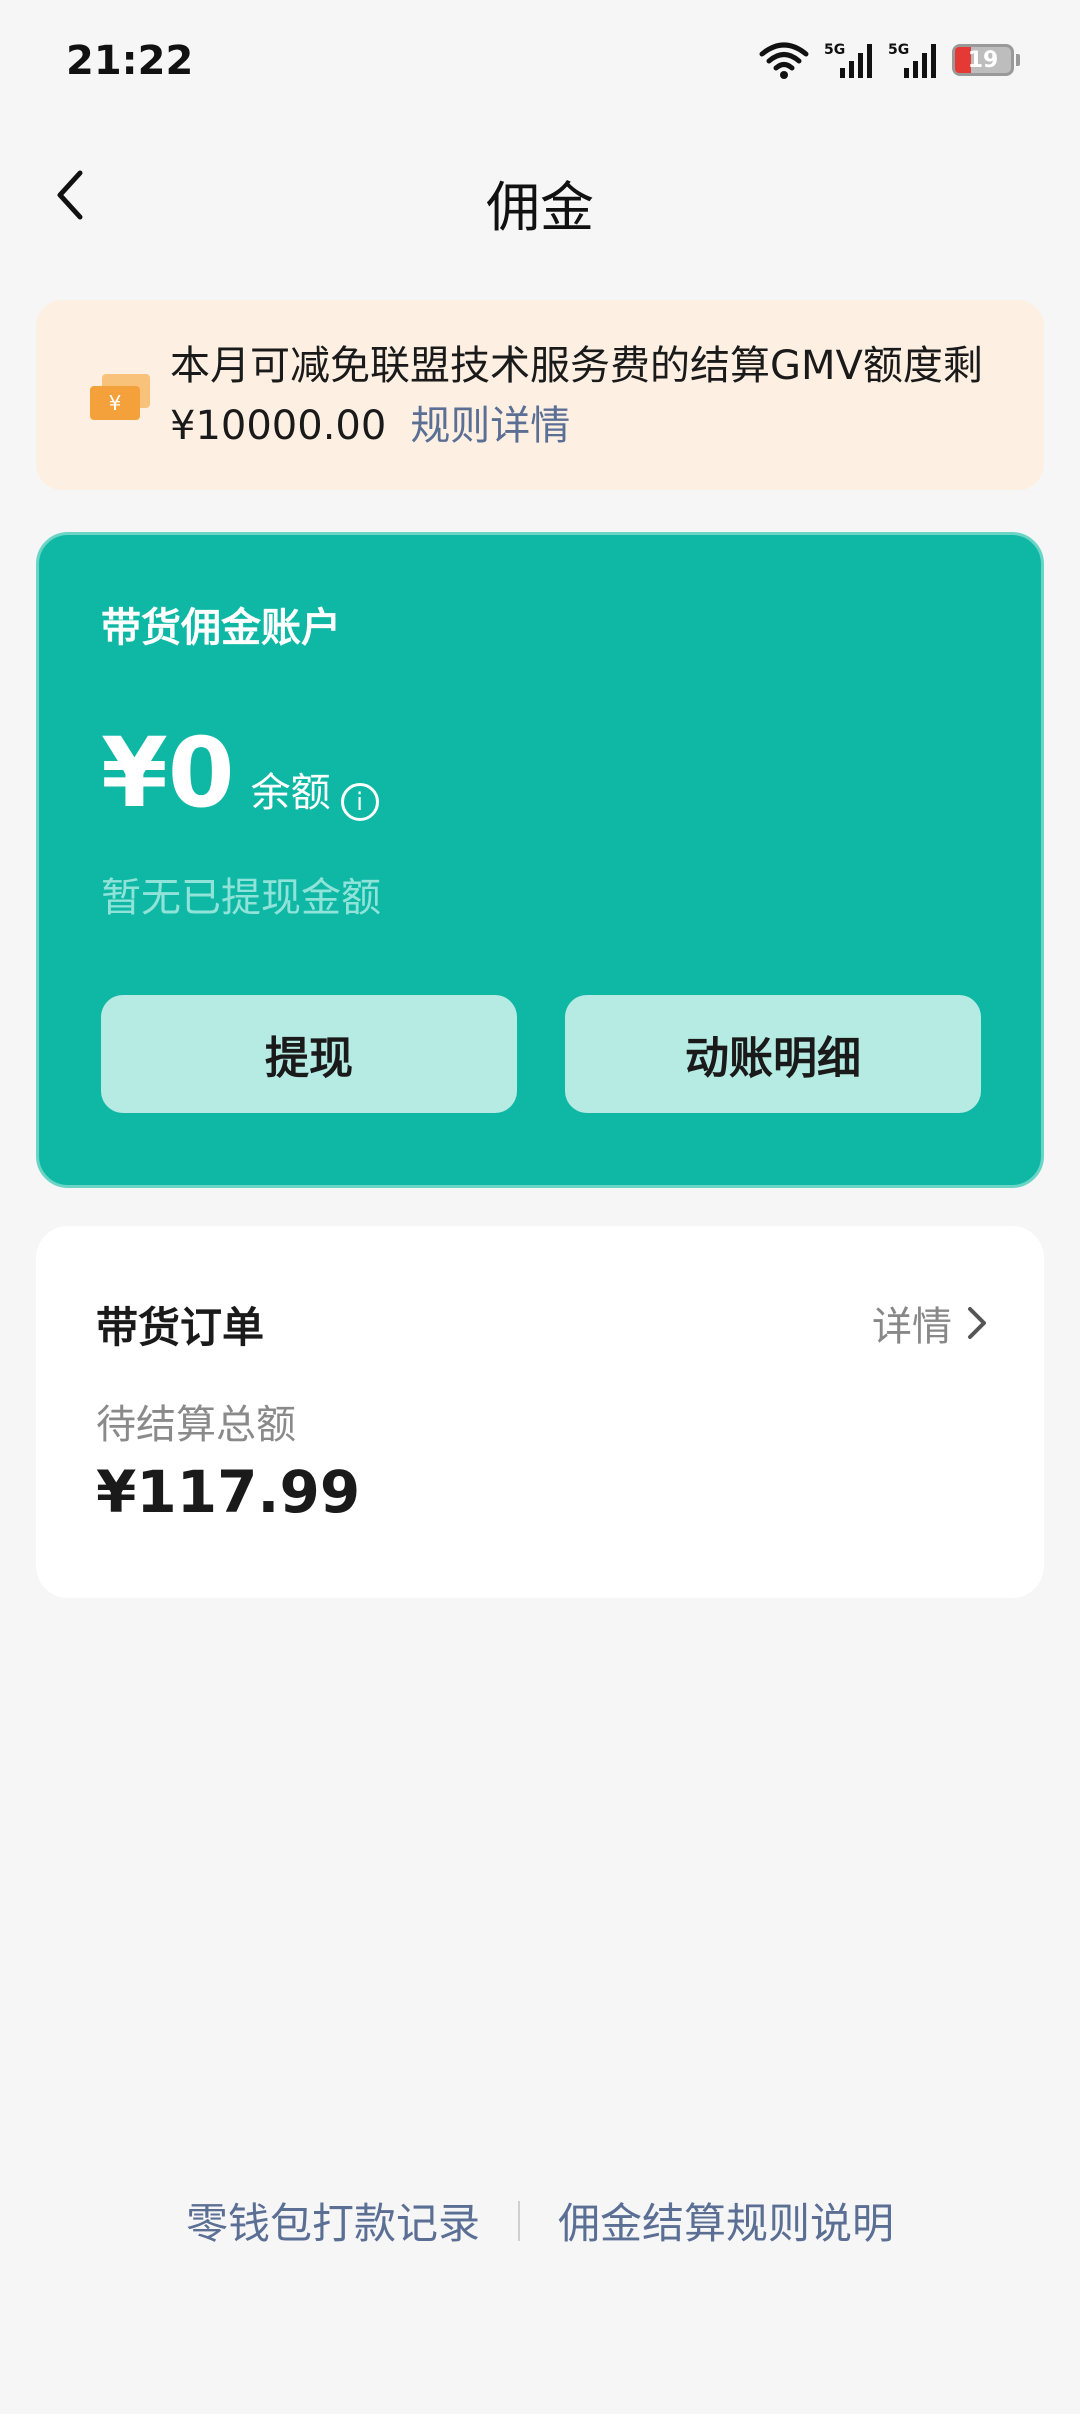 This screenshot has width=1080, height=2414. I want to click on pending-total-label: 待结算总额, so click(196, 1425).